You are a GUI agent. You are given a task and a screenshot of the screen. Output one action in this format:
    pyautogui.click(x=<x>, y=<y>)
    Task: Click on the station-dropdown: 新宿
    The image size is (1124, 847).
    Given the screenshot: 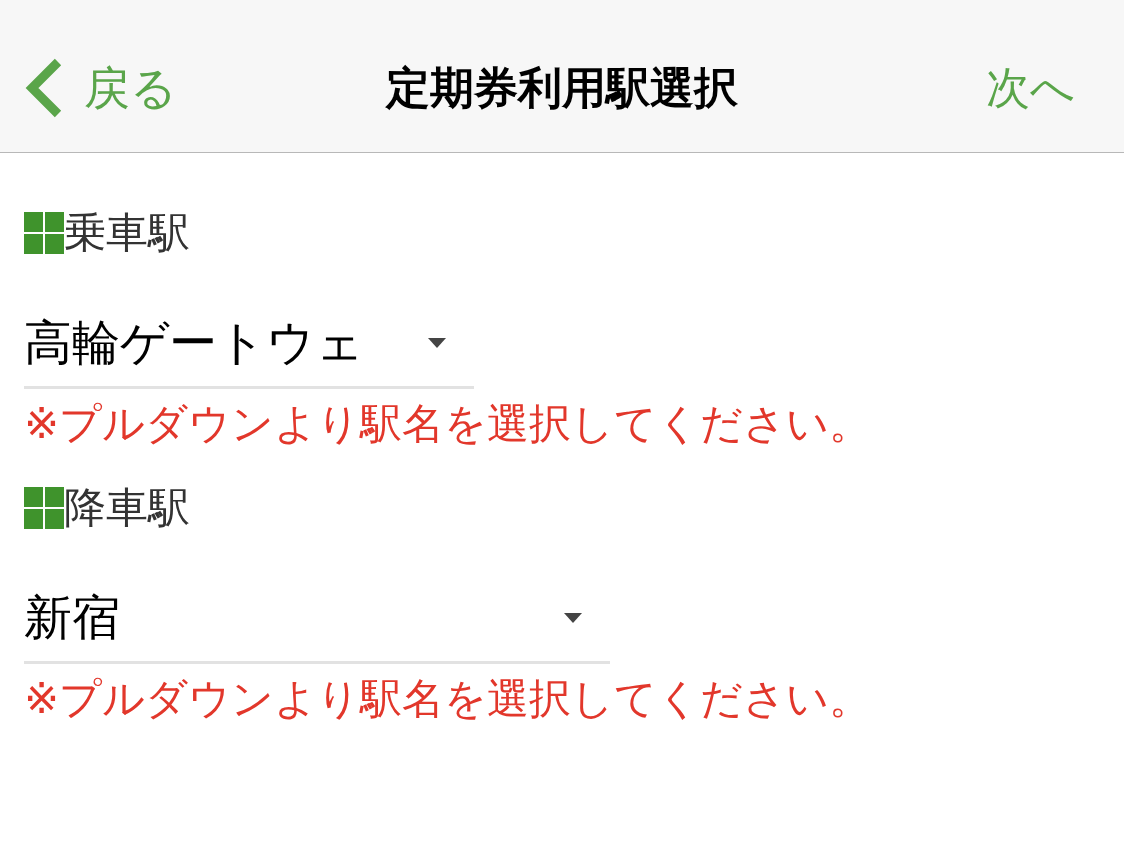 What is the action you would take?
    pyautogui.click(x=317, y=598)
    